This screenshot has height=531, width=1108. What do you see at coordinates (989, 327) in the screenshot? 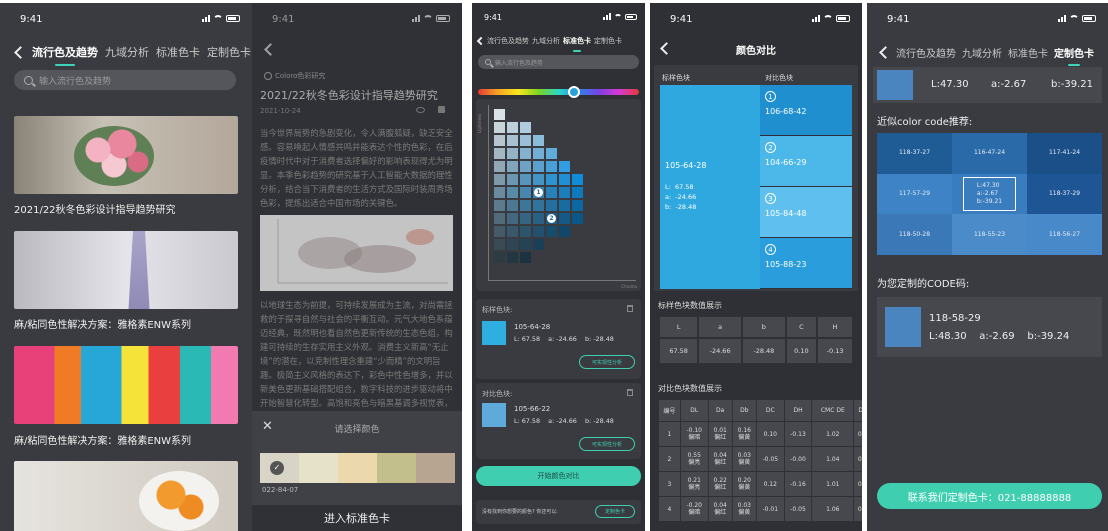
I see `custom-code-card: 118-58-29 L:48.30 a:-2.69 b:-39.24` at bounding box center [989, 327].